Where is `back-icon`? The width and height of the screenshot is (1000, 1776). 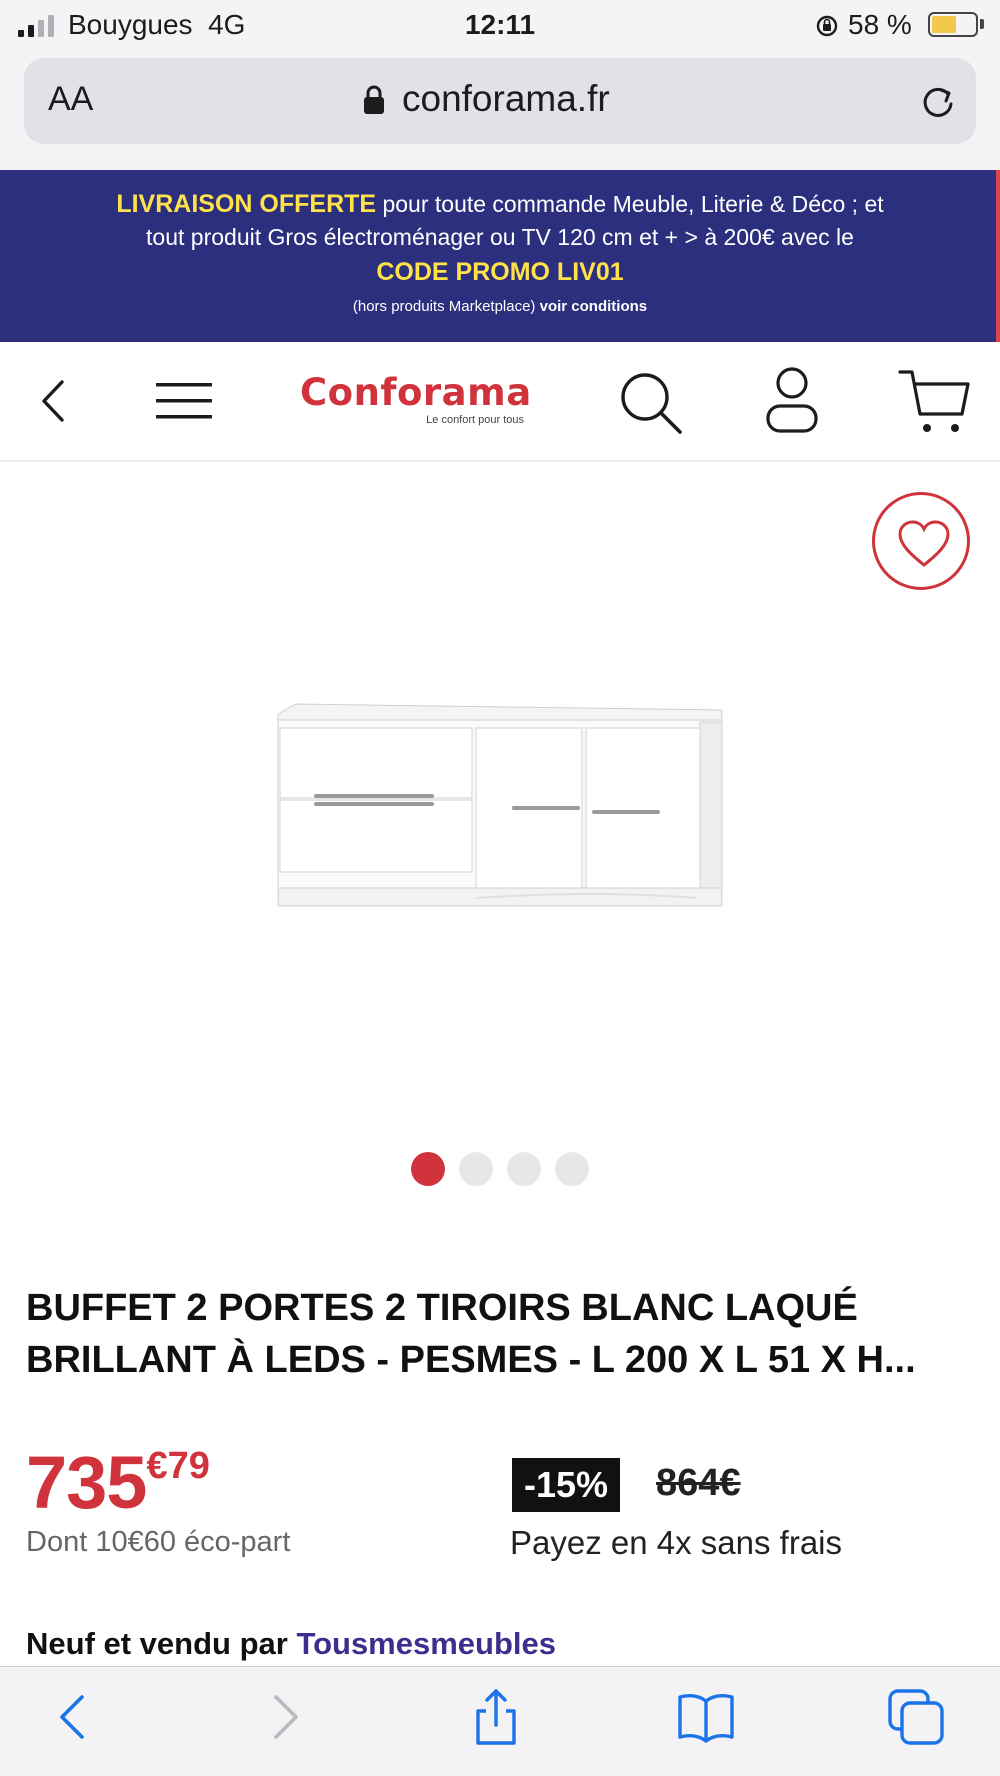 back-icon is located at coordinates (74, 1717).